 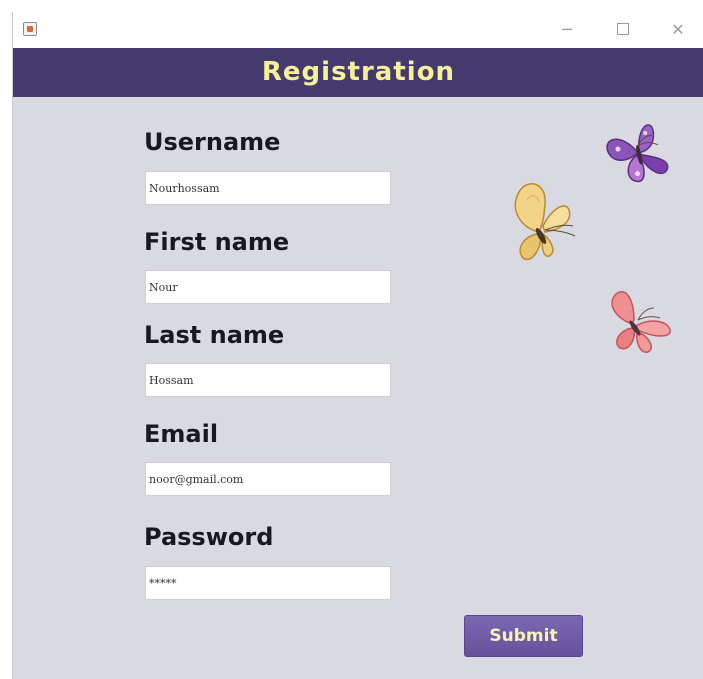 I want to click on page-title: Registration, so click(x=358, y=72).